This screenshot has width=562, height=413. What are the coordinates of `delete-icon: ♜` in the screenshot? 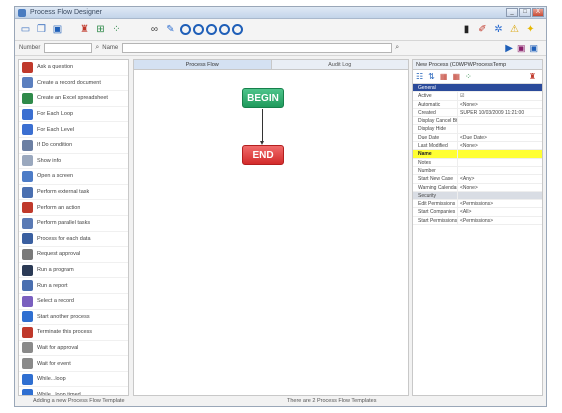 It's located at (84, 29).